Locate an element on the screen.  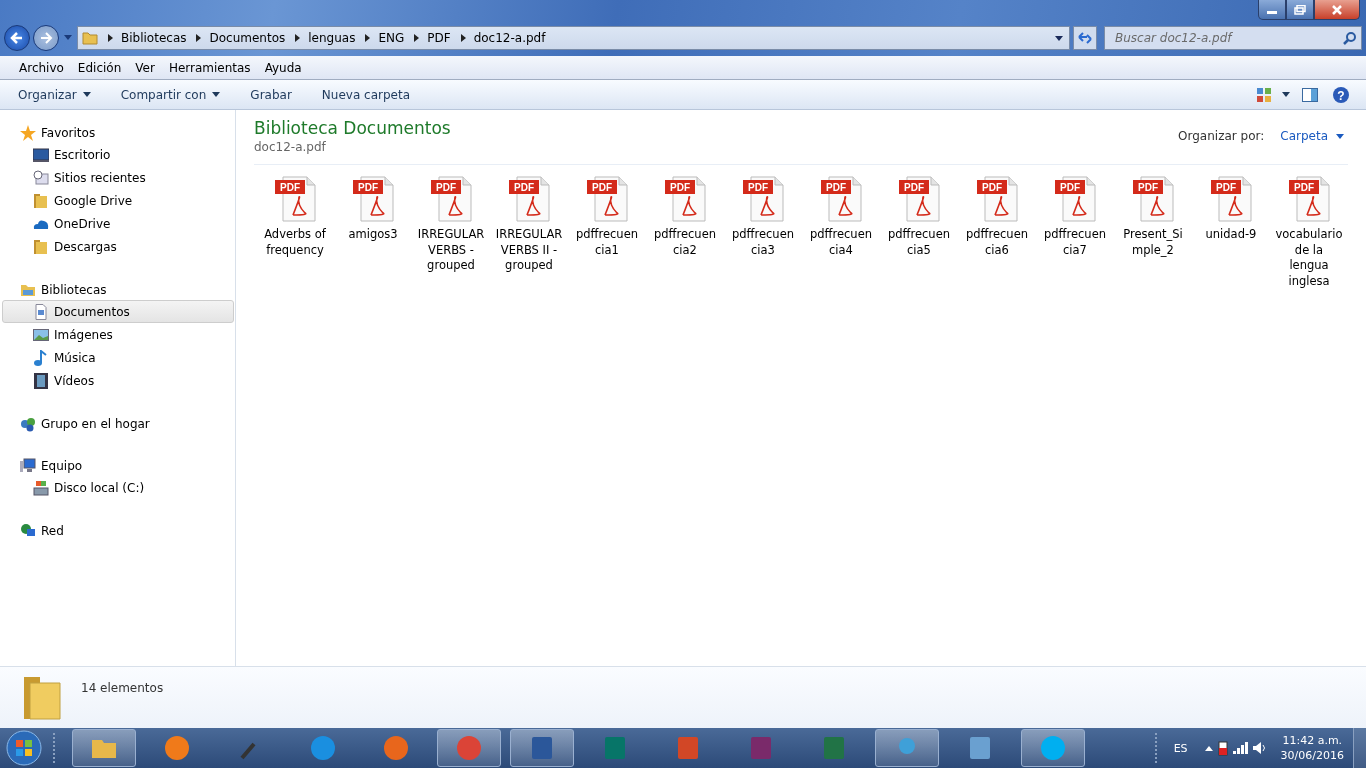
windows-logo-icon is located at coordinates (24, 748).